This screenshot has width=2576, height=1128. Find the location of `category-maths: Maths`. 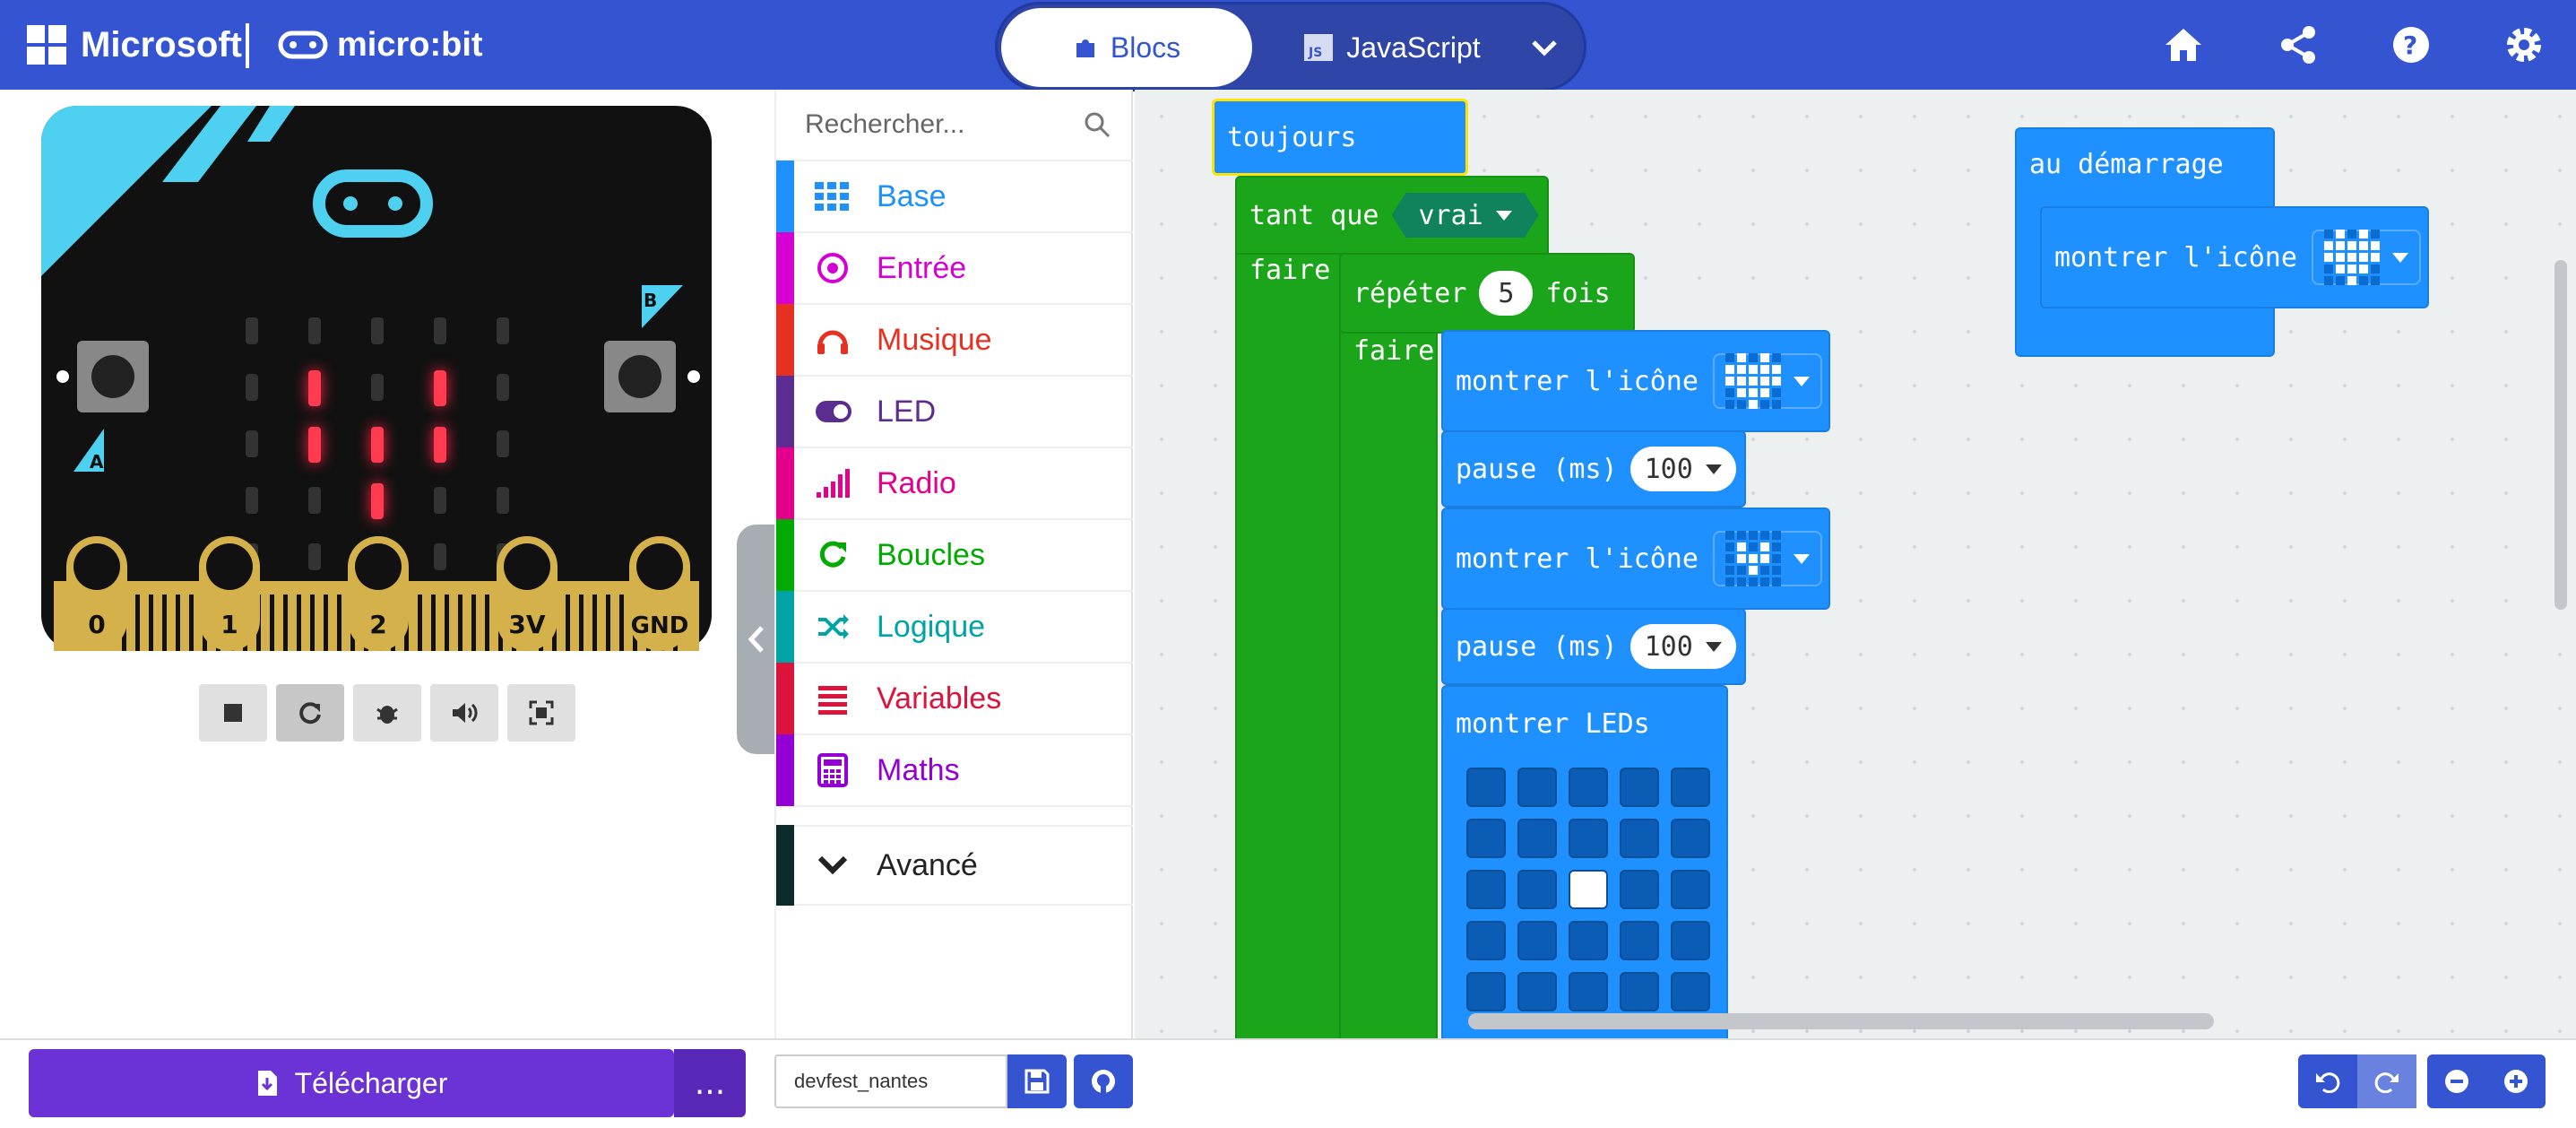

category-maths: Maths is located at coordinates (954, 770).